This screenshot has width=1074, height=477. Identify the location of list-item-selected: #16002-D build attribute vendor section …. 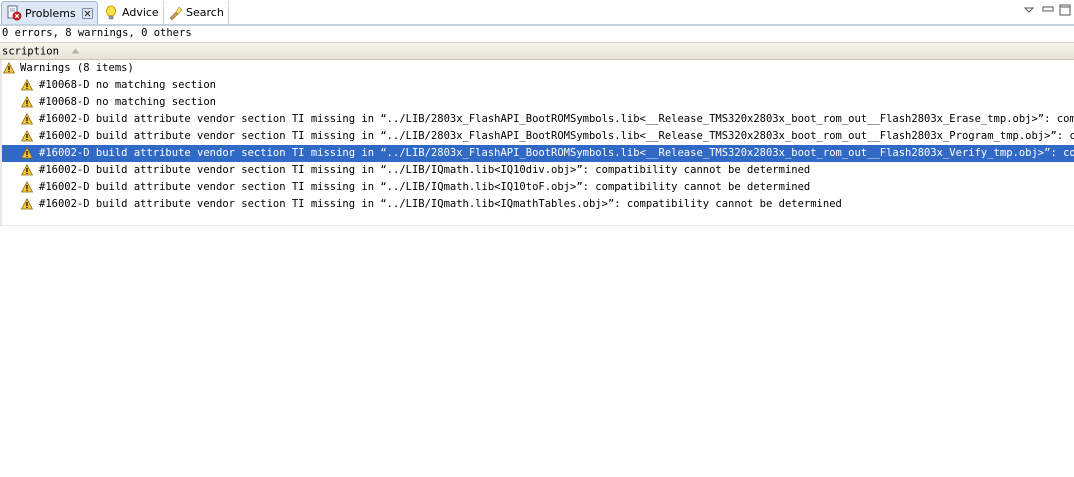
(537, 153).